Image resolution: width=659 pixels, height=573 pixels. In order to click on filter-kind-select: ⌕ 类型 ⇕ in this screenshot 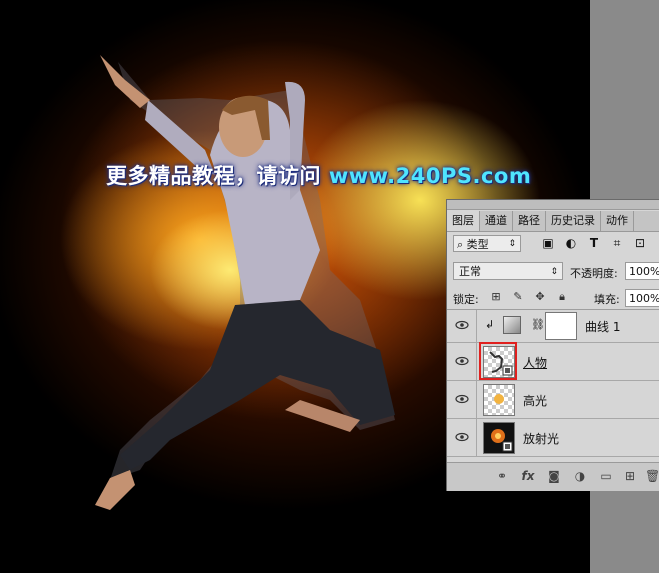, I will do `click(487, 243)`.